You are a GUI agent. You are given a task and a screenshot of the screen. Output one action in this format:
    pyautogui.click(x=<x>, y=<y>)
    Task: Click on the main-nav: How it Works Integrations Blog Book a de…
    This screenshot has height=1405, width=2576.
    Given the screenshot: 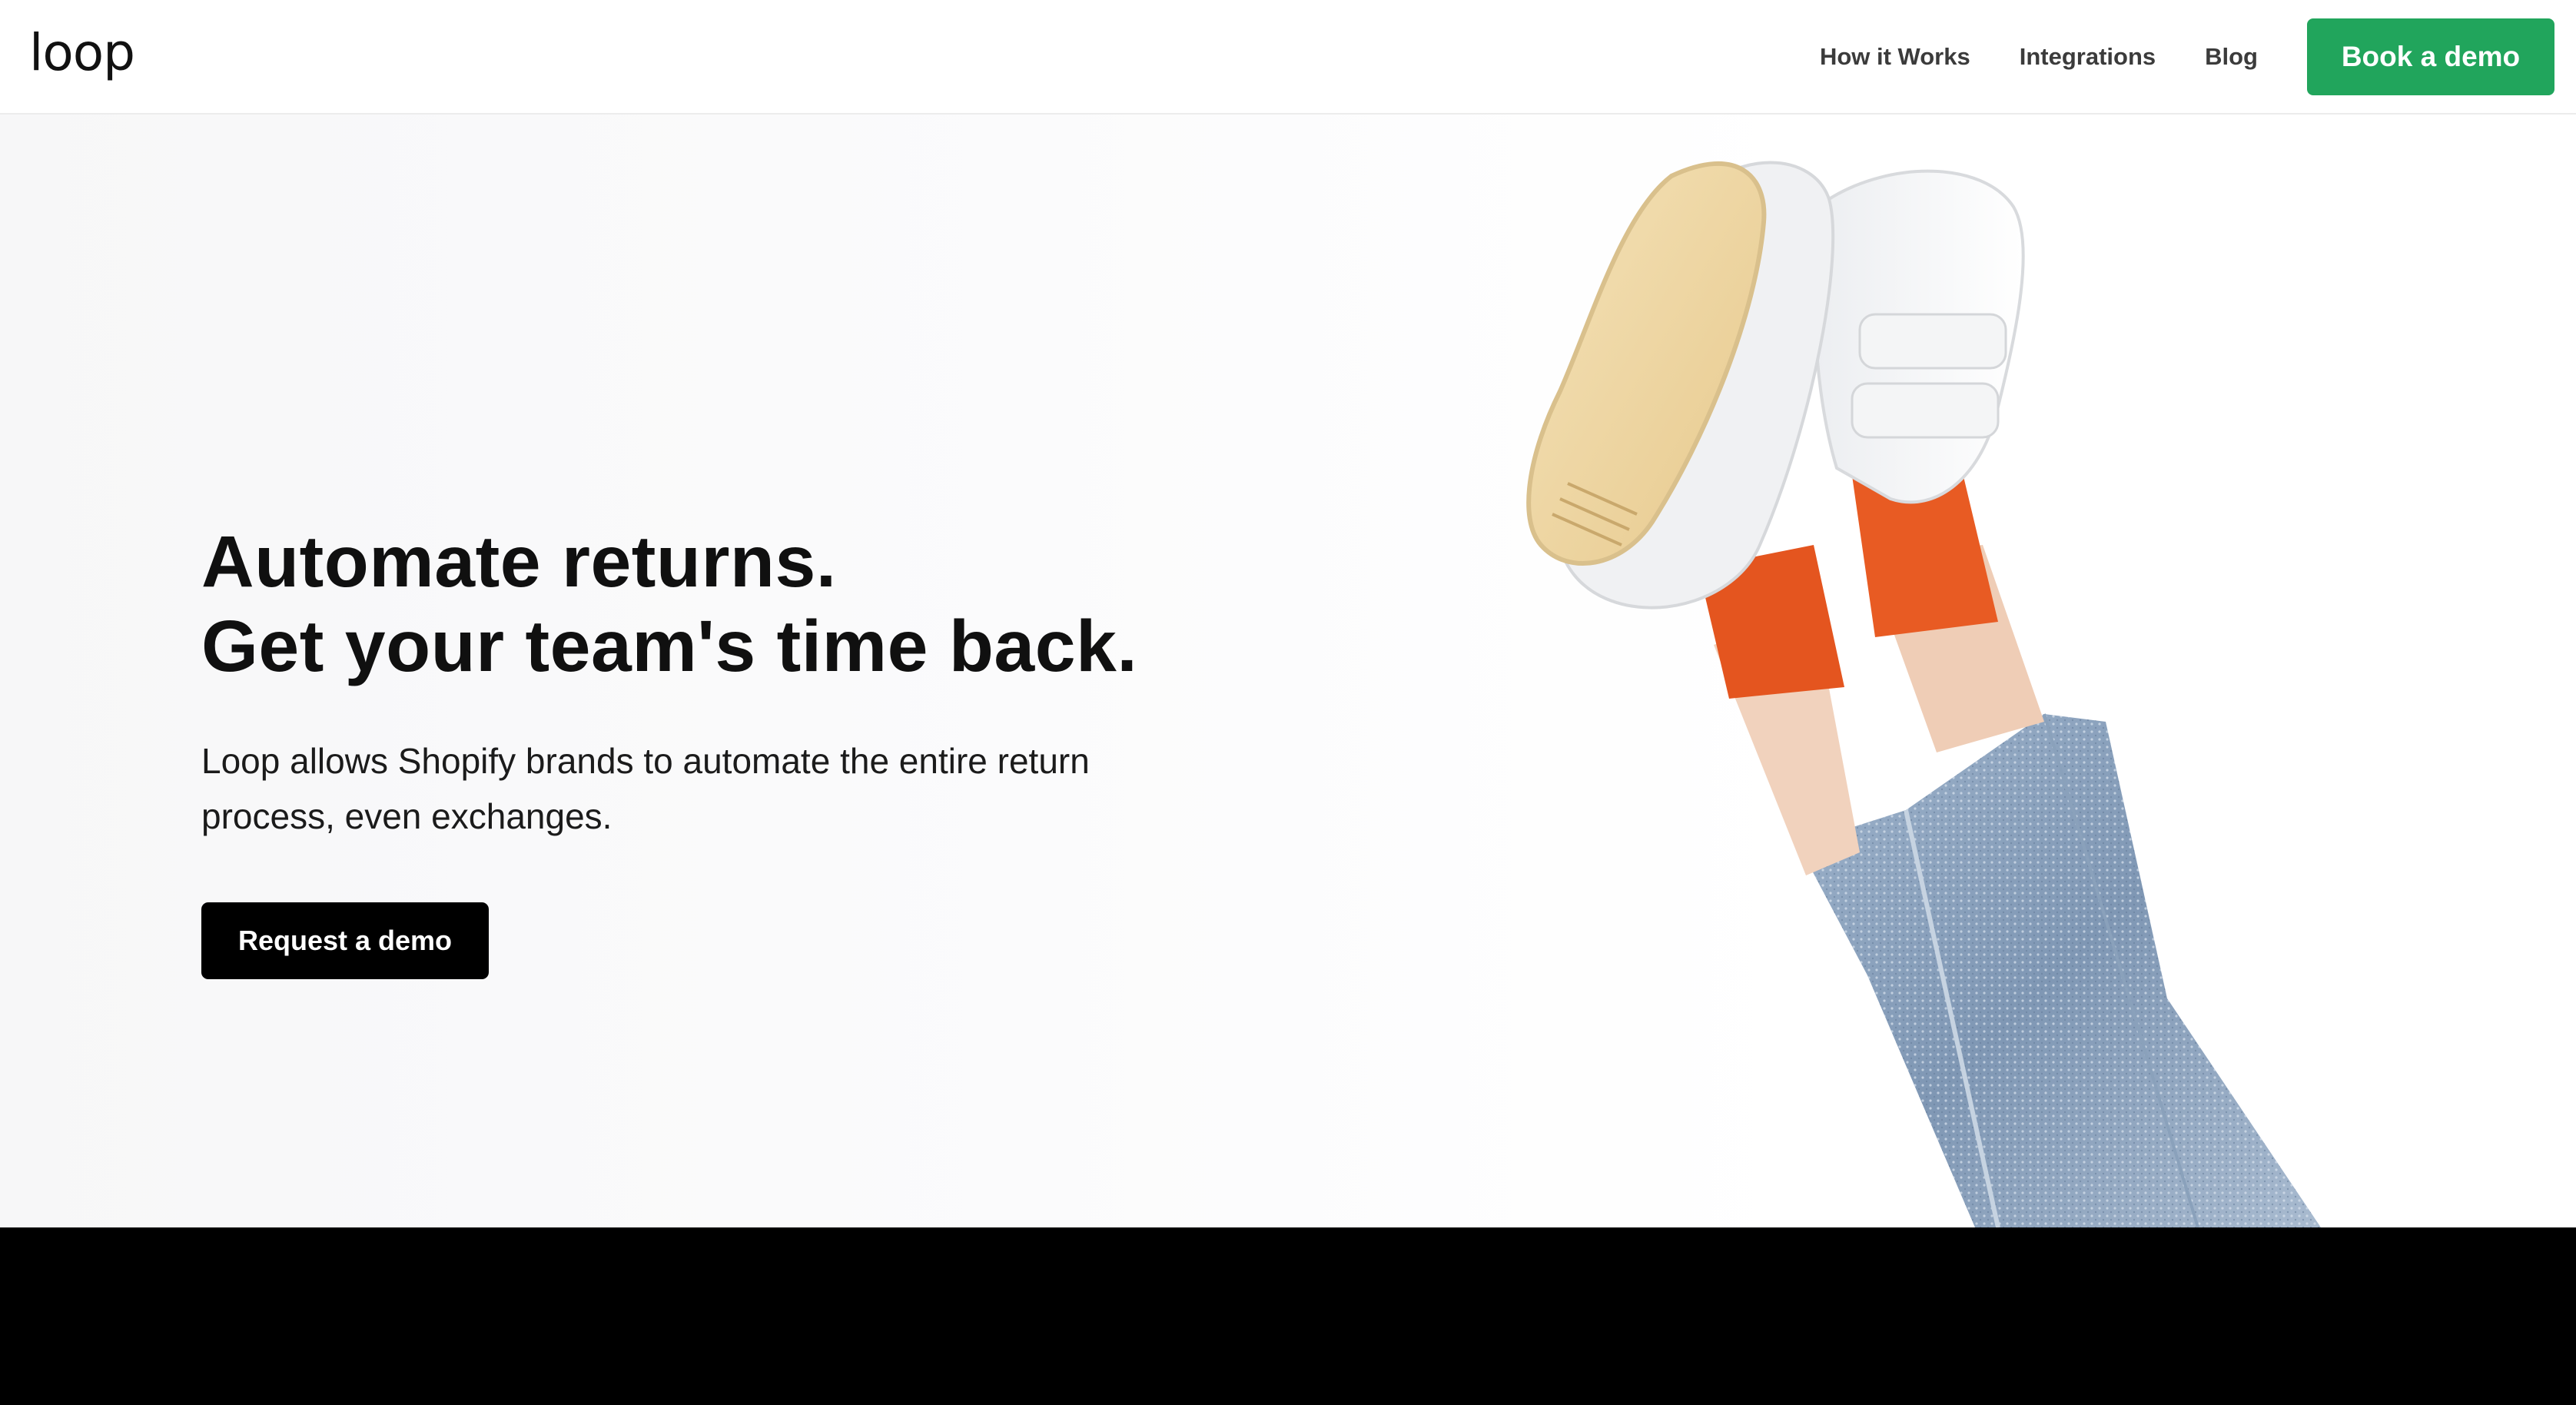 What is the action you would take?
    pyautogui.click(x=2187, y=56)
    